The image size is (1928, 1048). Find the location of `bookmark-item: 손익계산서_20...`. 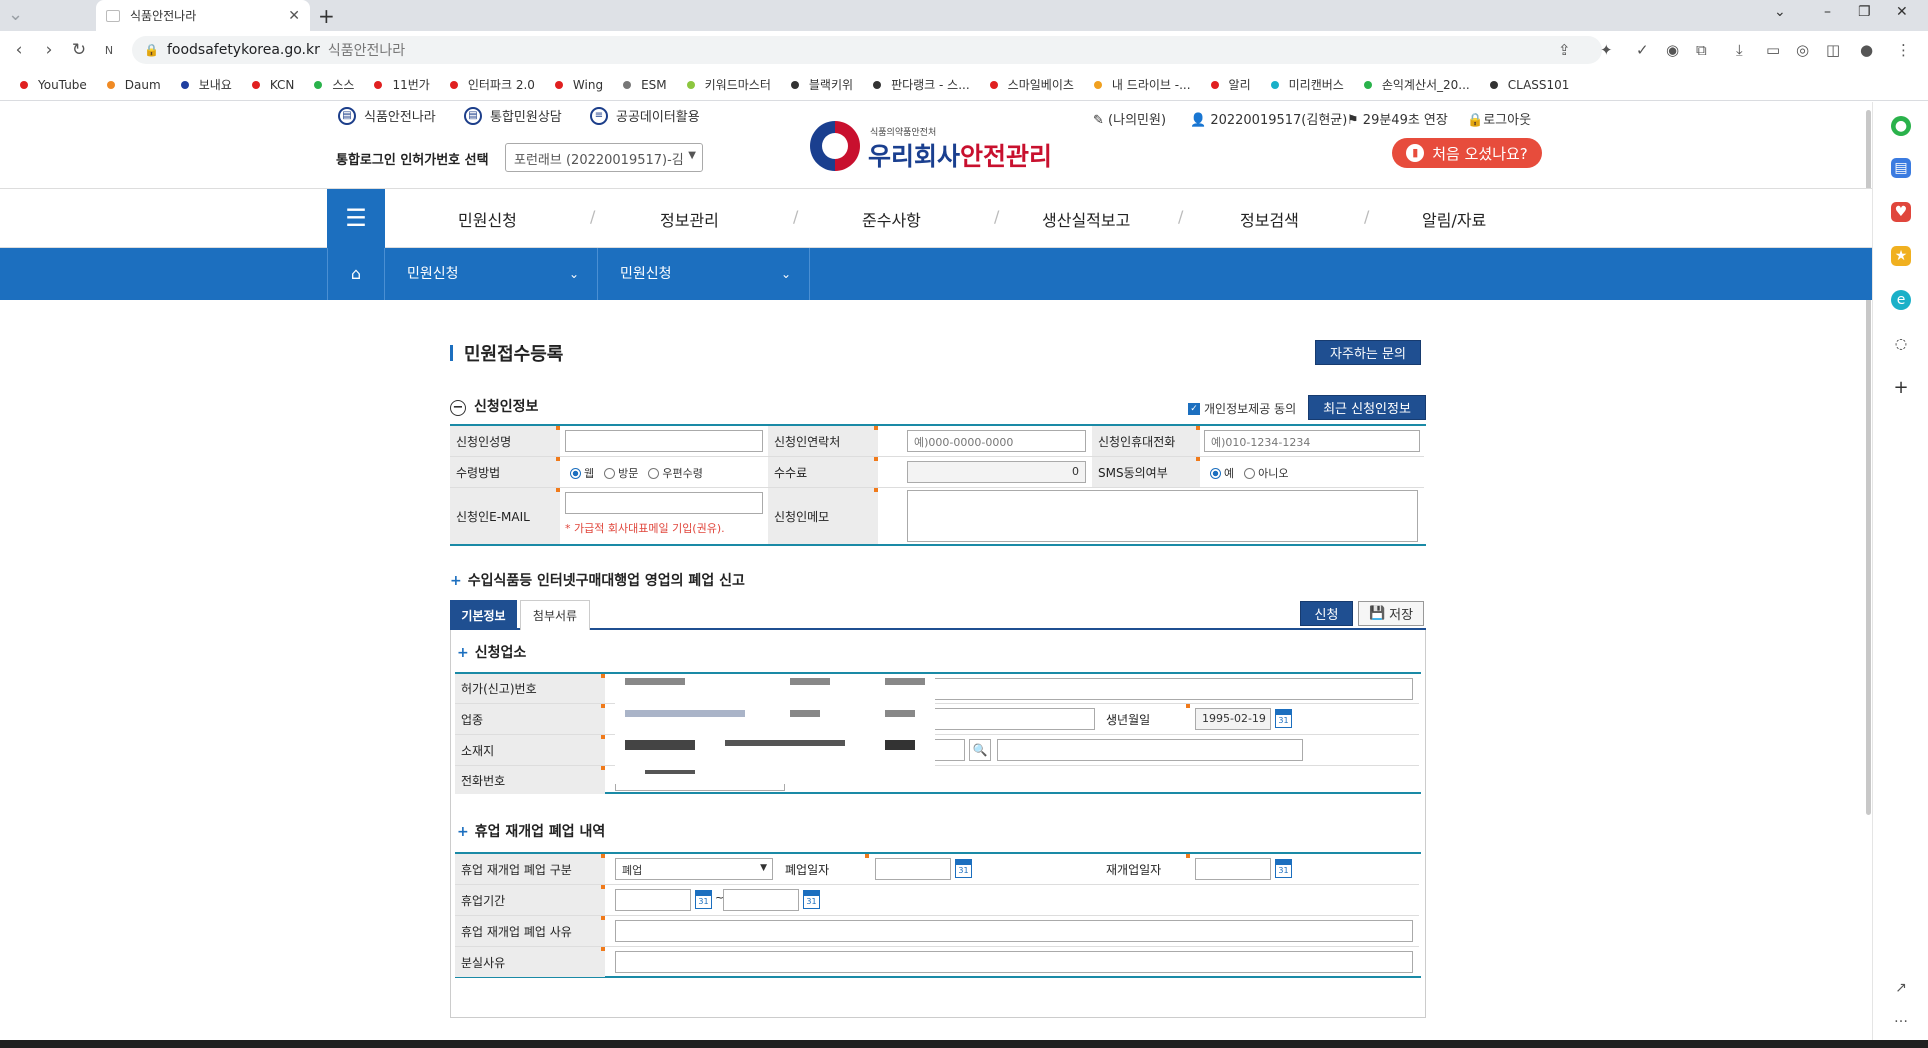

bookmark-item: 손익계산서_20... is located at coordinates (1416, 84).